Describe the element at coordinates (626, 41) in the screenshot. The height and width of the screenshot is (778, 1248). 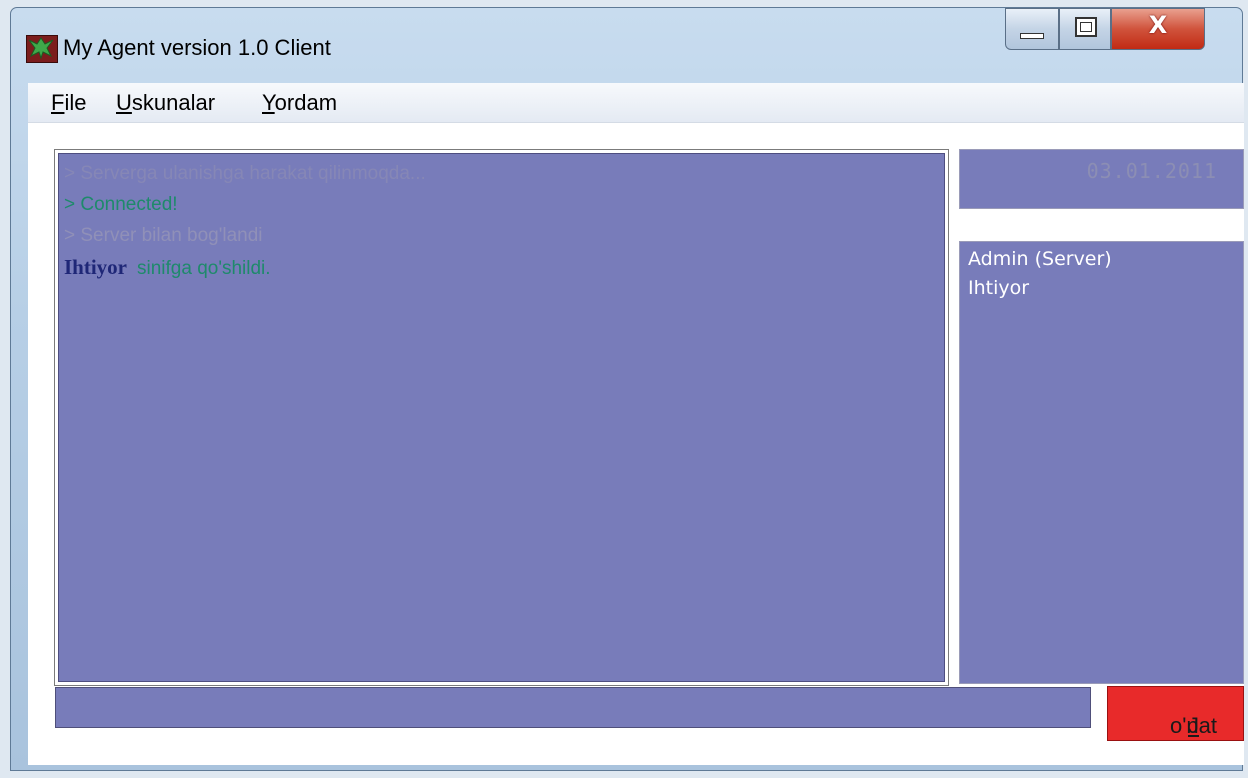
I see `title-bar: My Agent version 1.0 Client X` at that location.